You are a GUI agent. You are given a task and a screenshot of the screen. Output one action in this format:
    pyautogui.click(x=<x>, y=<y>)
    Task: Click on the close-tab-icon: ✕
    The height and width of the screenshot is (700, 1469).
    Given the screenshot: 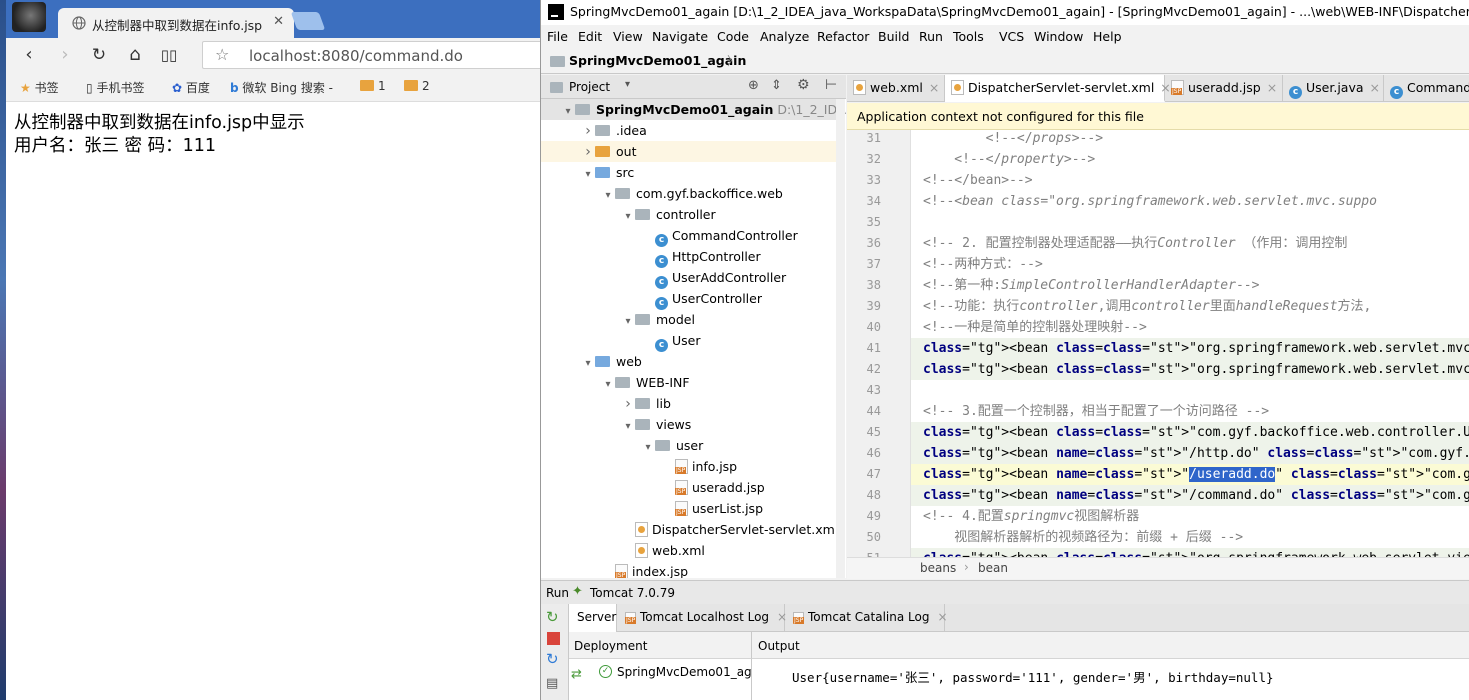 What is the action you would take?
    pyautogui.click(x=278, y=21)
    